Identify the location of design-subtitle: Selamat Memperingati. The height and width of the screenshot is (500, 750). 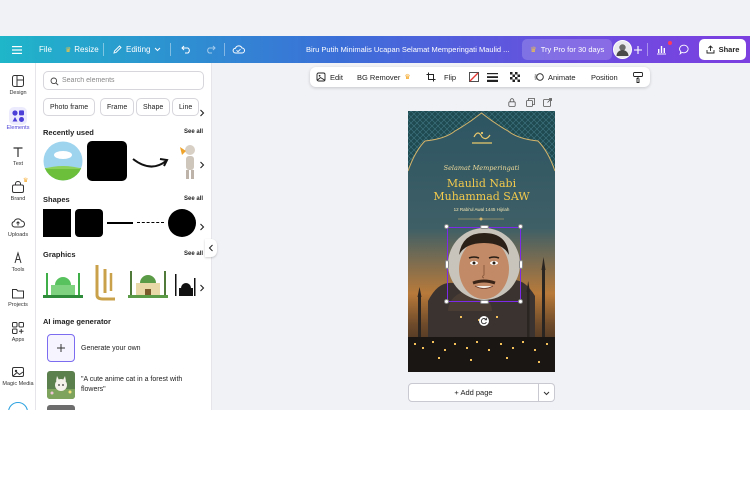
(481, 168).